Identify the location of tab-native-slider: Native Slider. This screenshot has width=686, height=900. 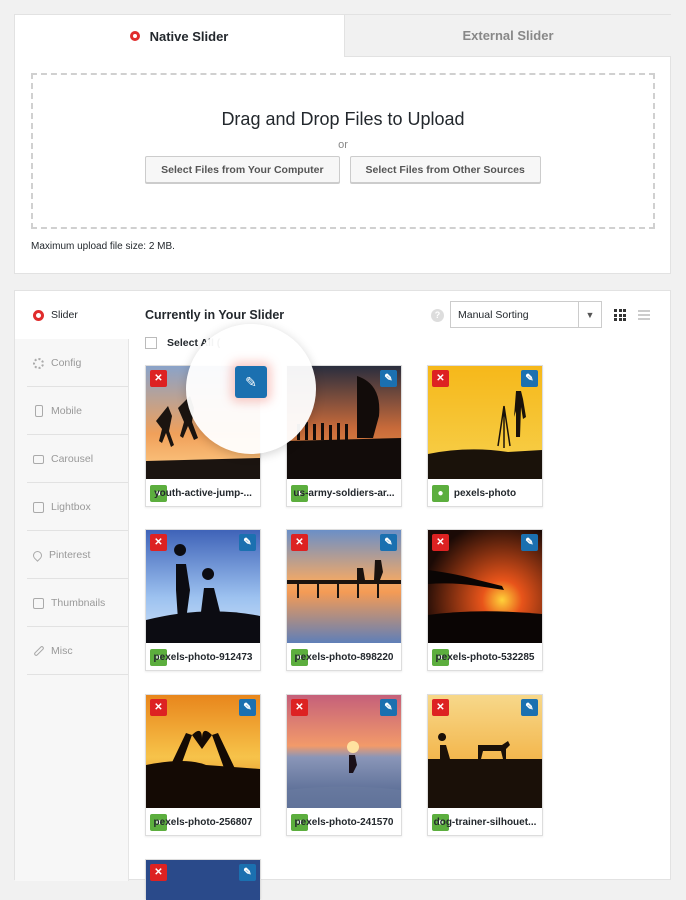
(179, 36).